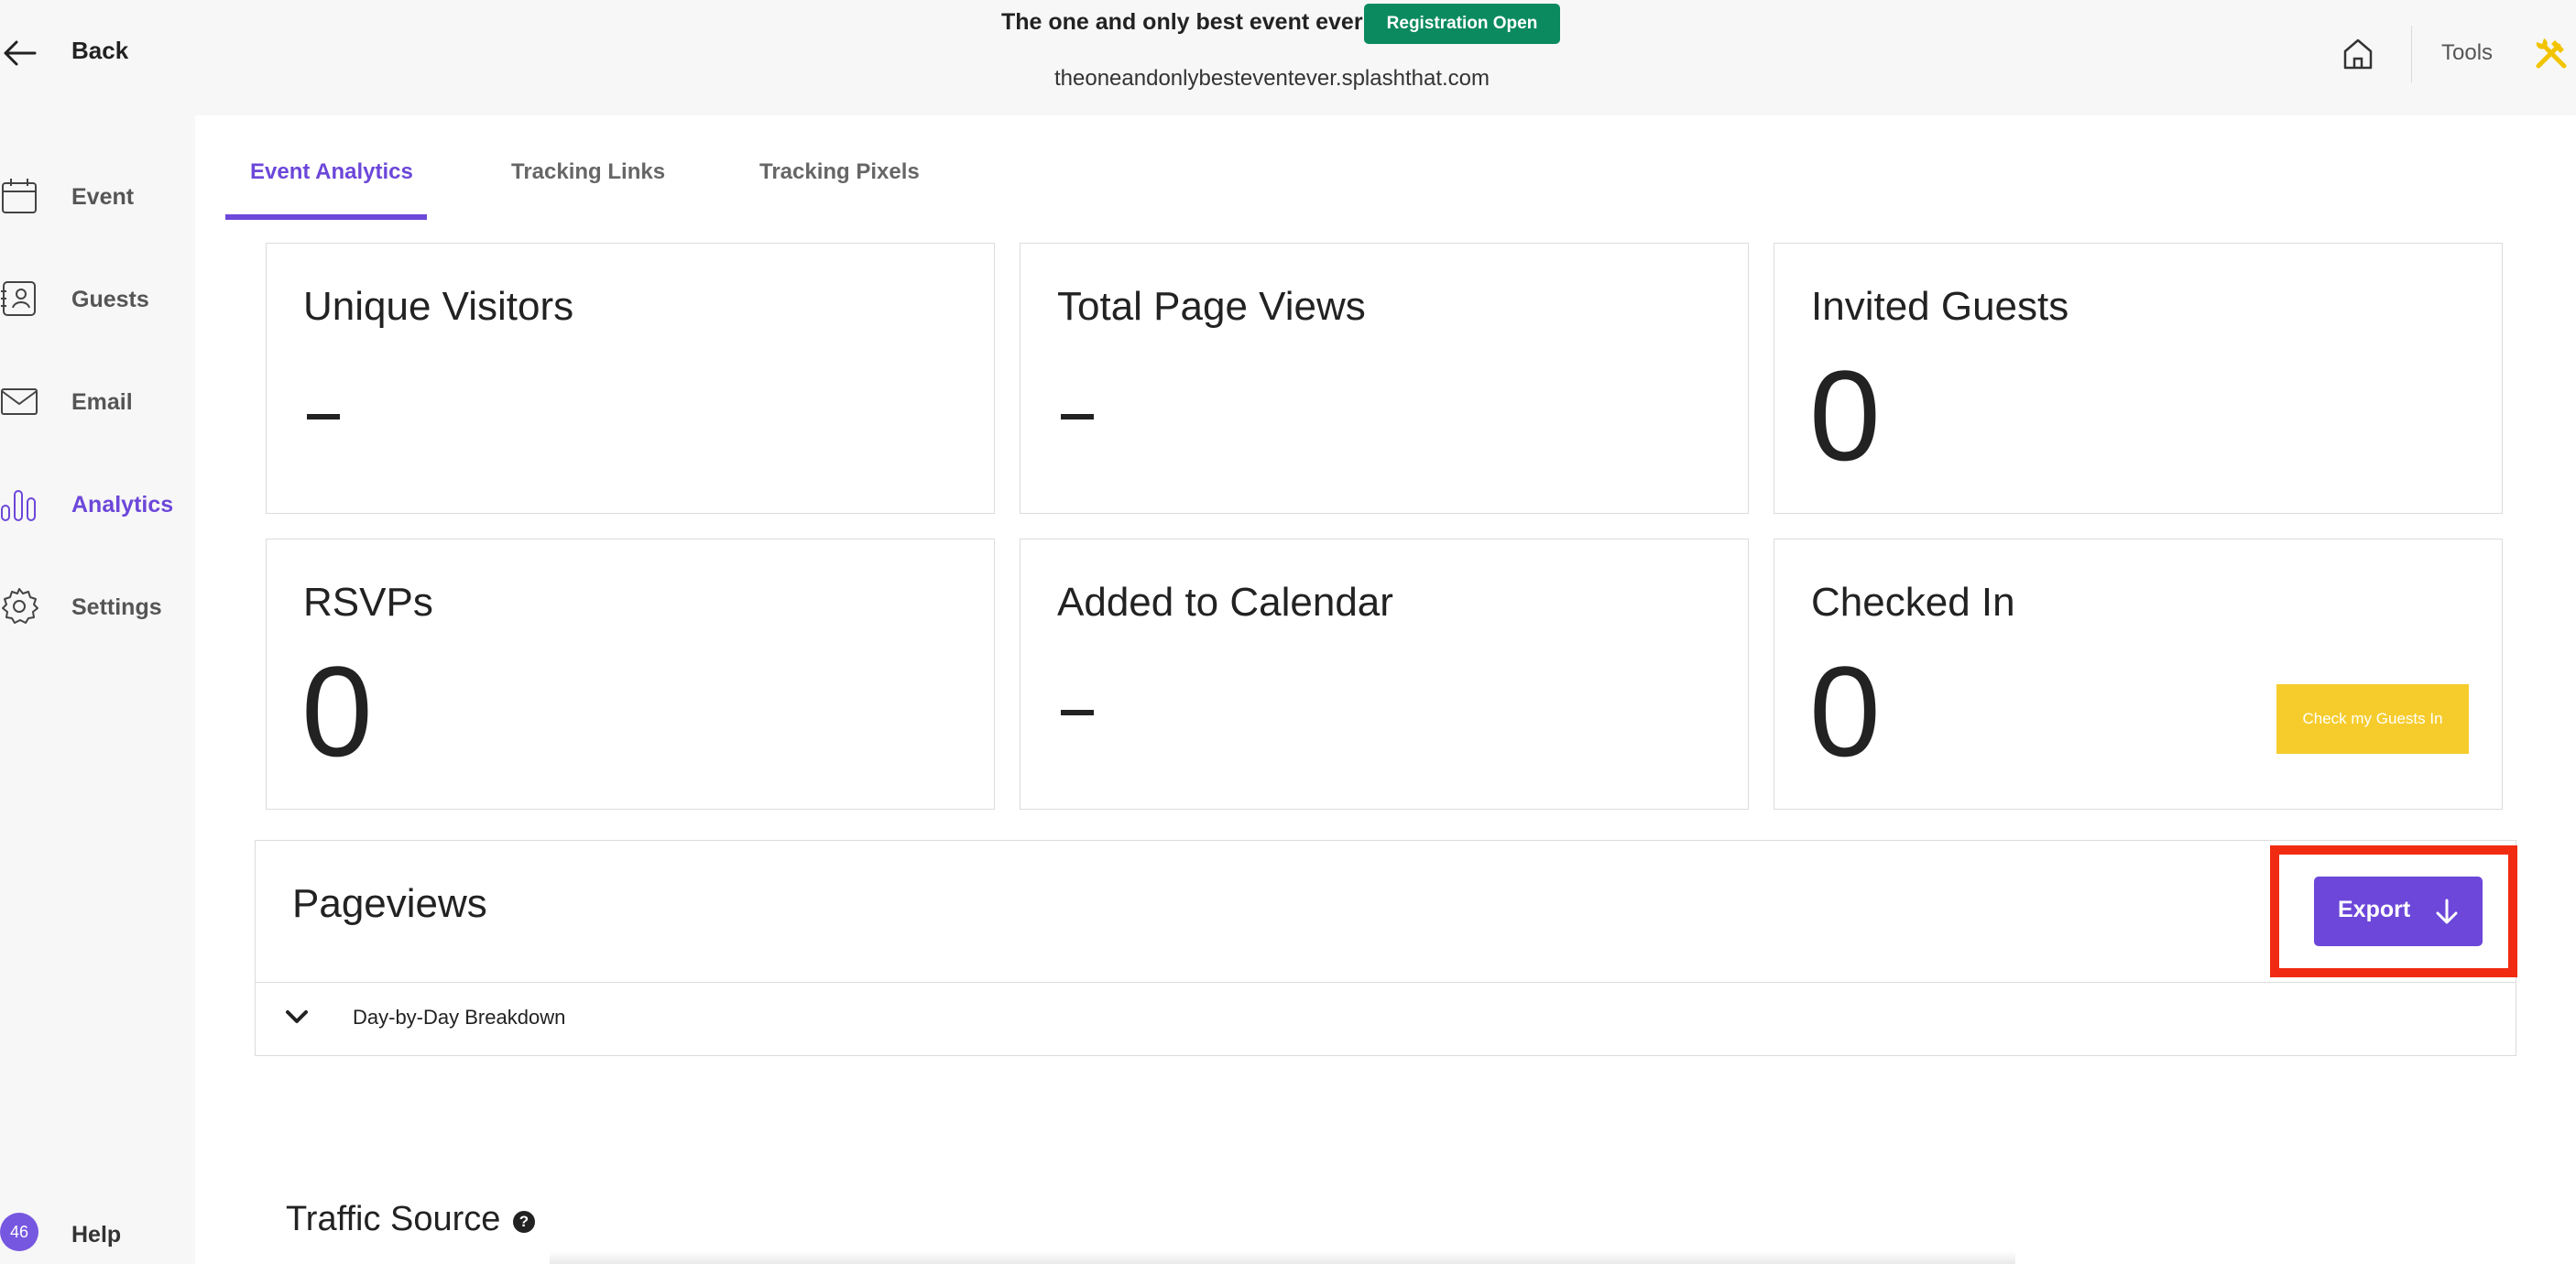  What do you see at coordinates (1386, 983) in the screenshot?
I see `panel-divider` at bounding box center [1386, 983].